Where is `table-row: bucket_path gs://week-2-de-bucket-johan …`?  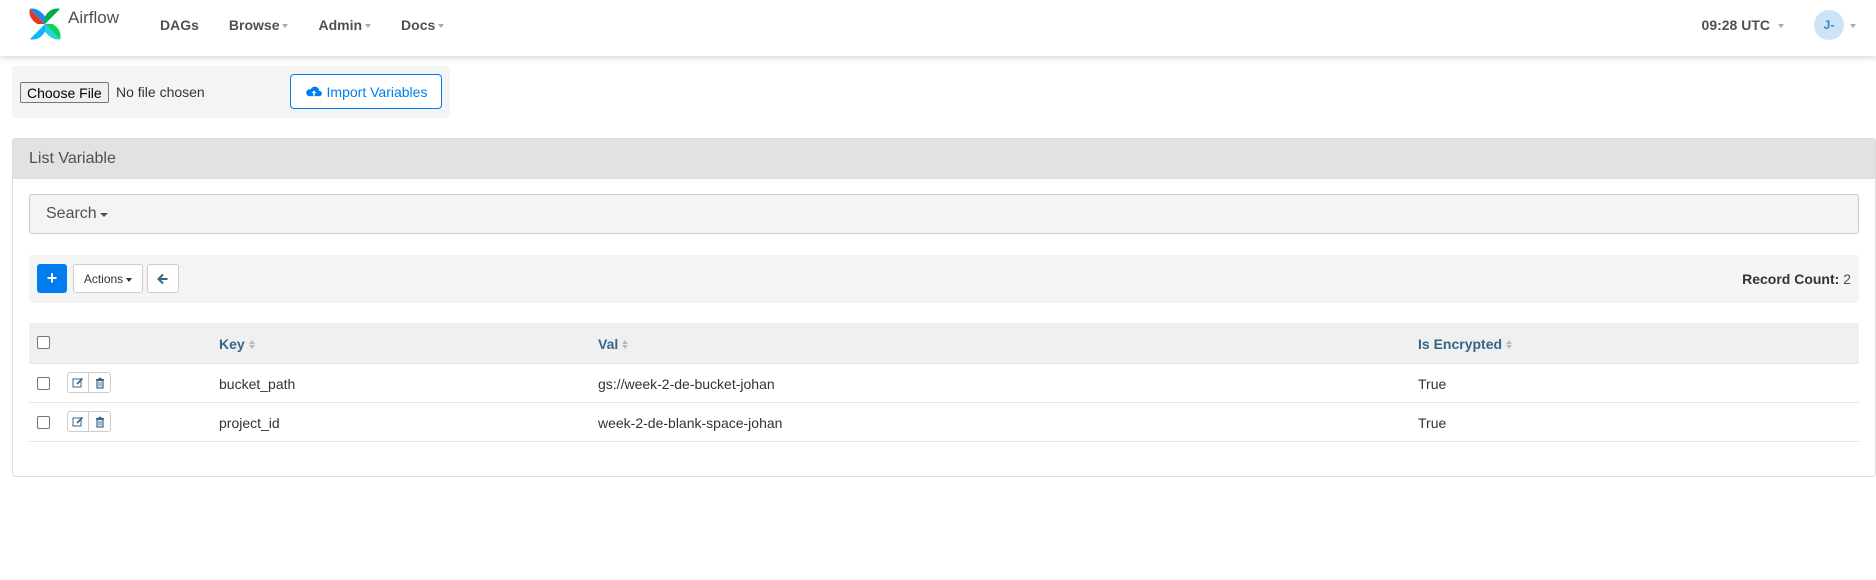
table-row: bucket_path gs://week-2-de-bucket-johan … is located at coordinates (944, 382).